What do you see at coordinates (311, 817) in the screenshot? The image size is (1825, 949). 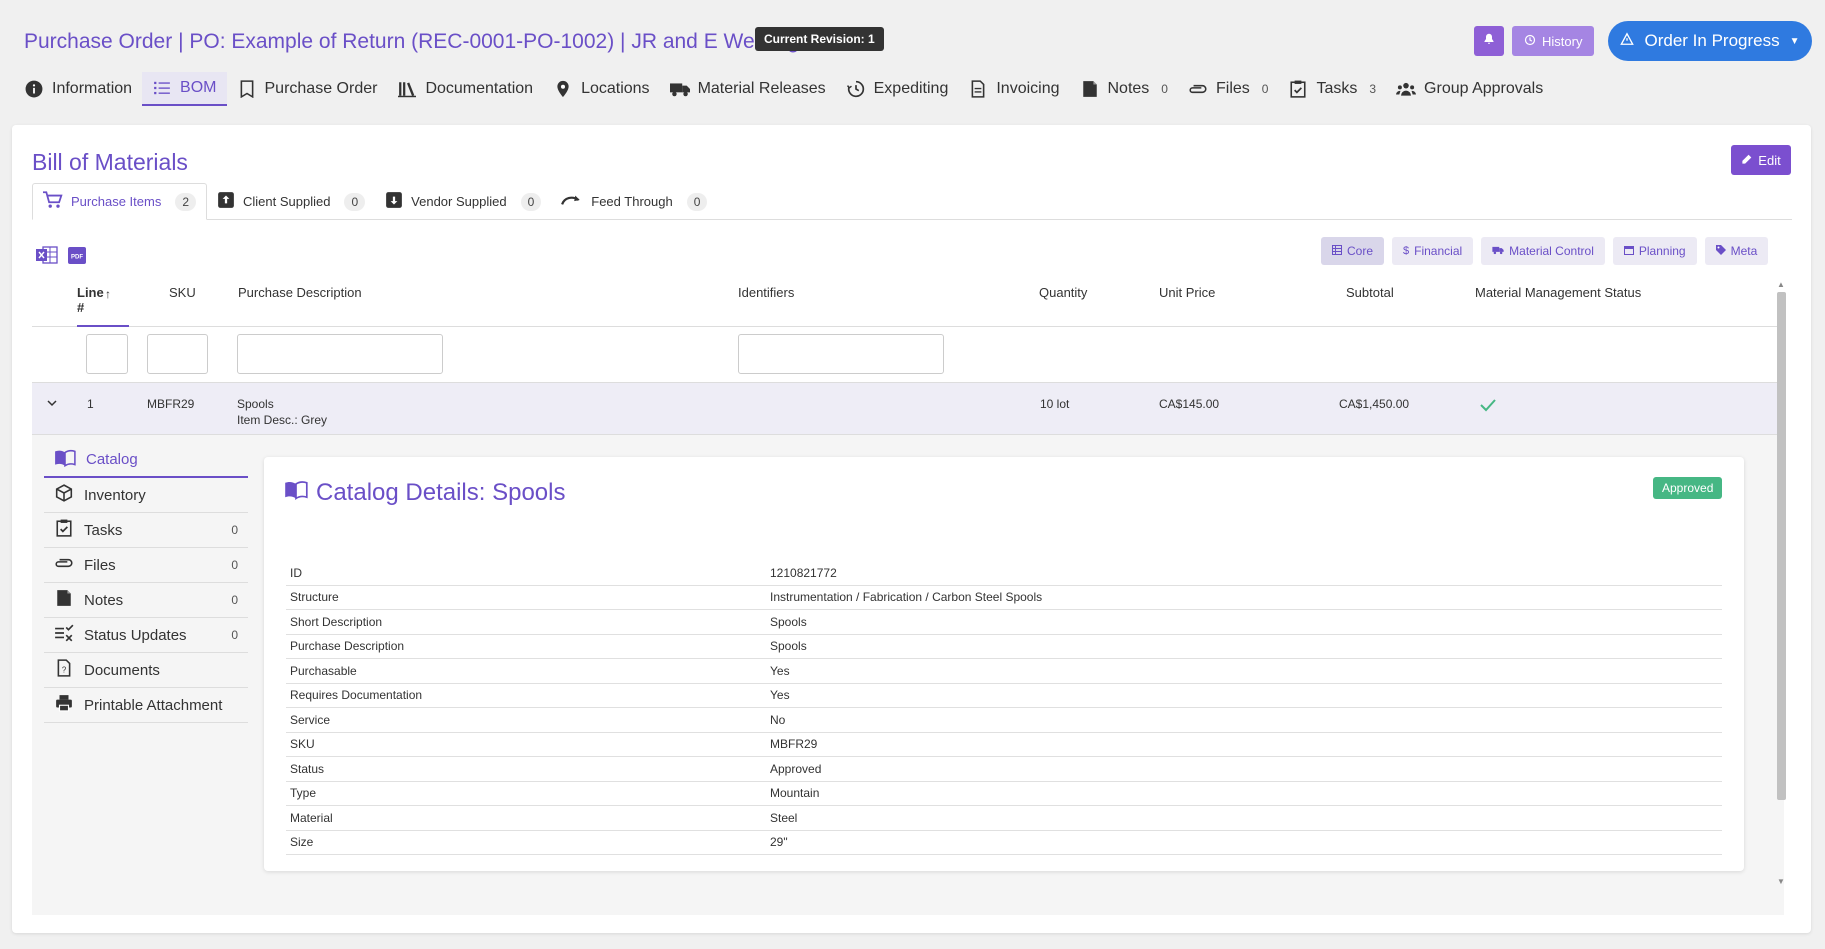 I see `detail-key: Material` at bounding box center [311, 817].